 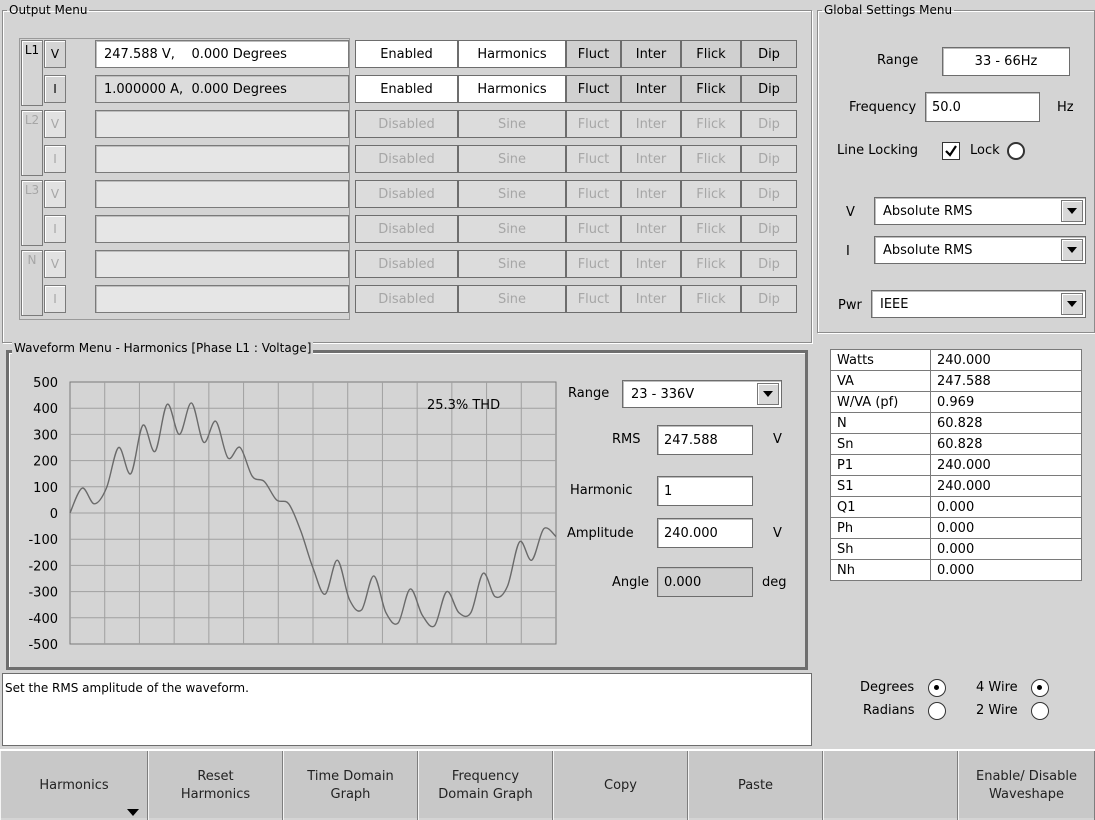 I want to click on output-value-cell: 247.588 V, 0.000 Degrees, so click(x=222, y=54).